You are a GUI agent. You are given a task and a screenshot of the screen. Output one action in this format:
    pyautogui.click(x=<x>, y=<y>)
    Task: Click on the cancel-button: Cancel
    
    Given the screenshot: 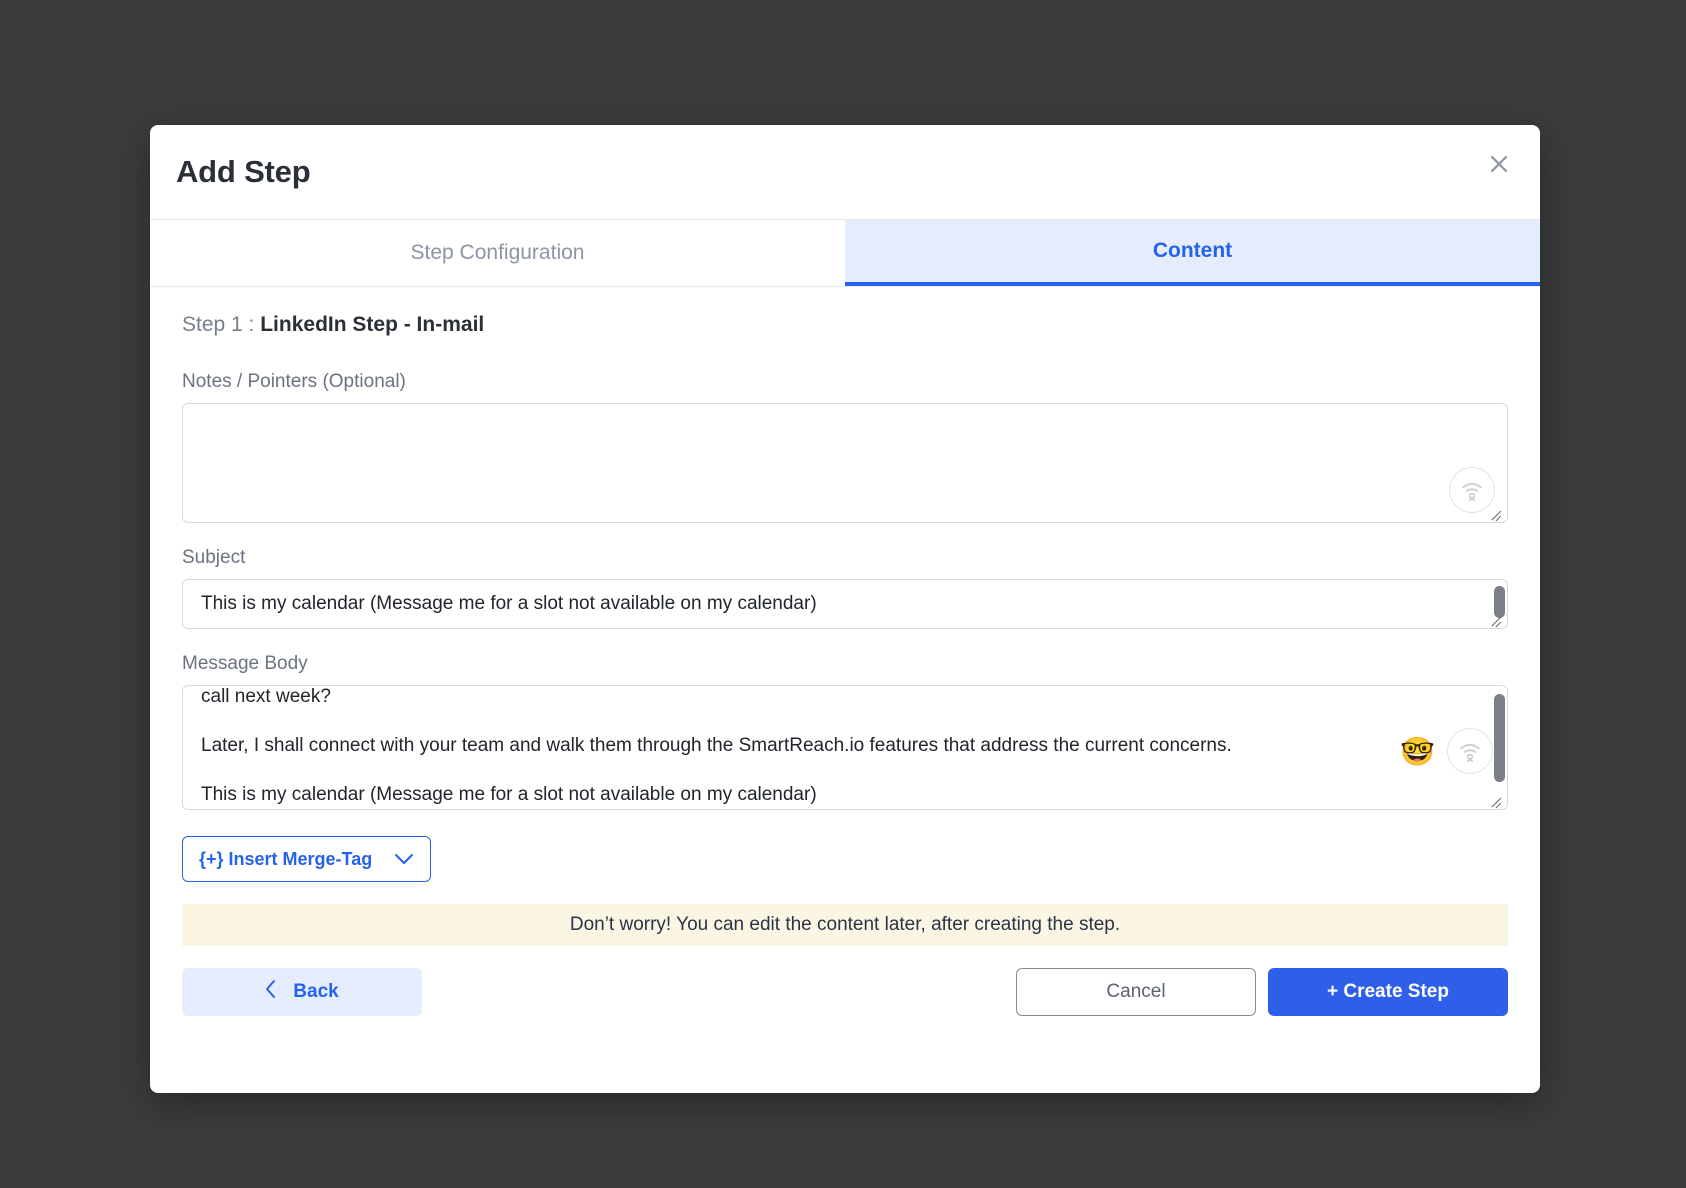 What is the action you would take?
    pyautogui.click(x=1136, y=992)
    